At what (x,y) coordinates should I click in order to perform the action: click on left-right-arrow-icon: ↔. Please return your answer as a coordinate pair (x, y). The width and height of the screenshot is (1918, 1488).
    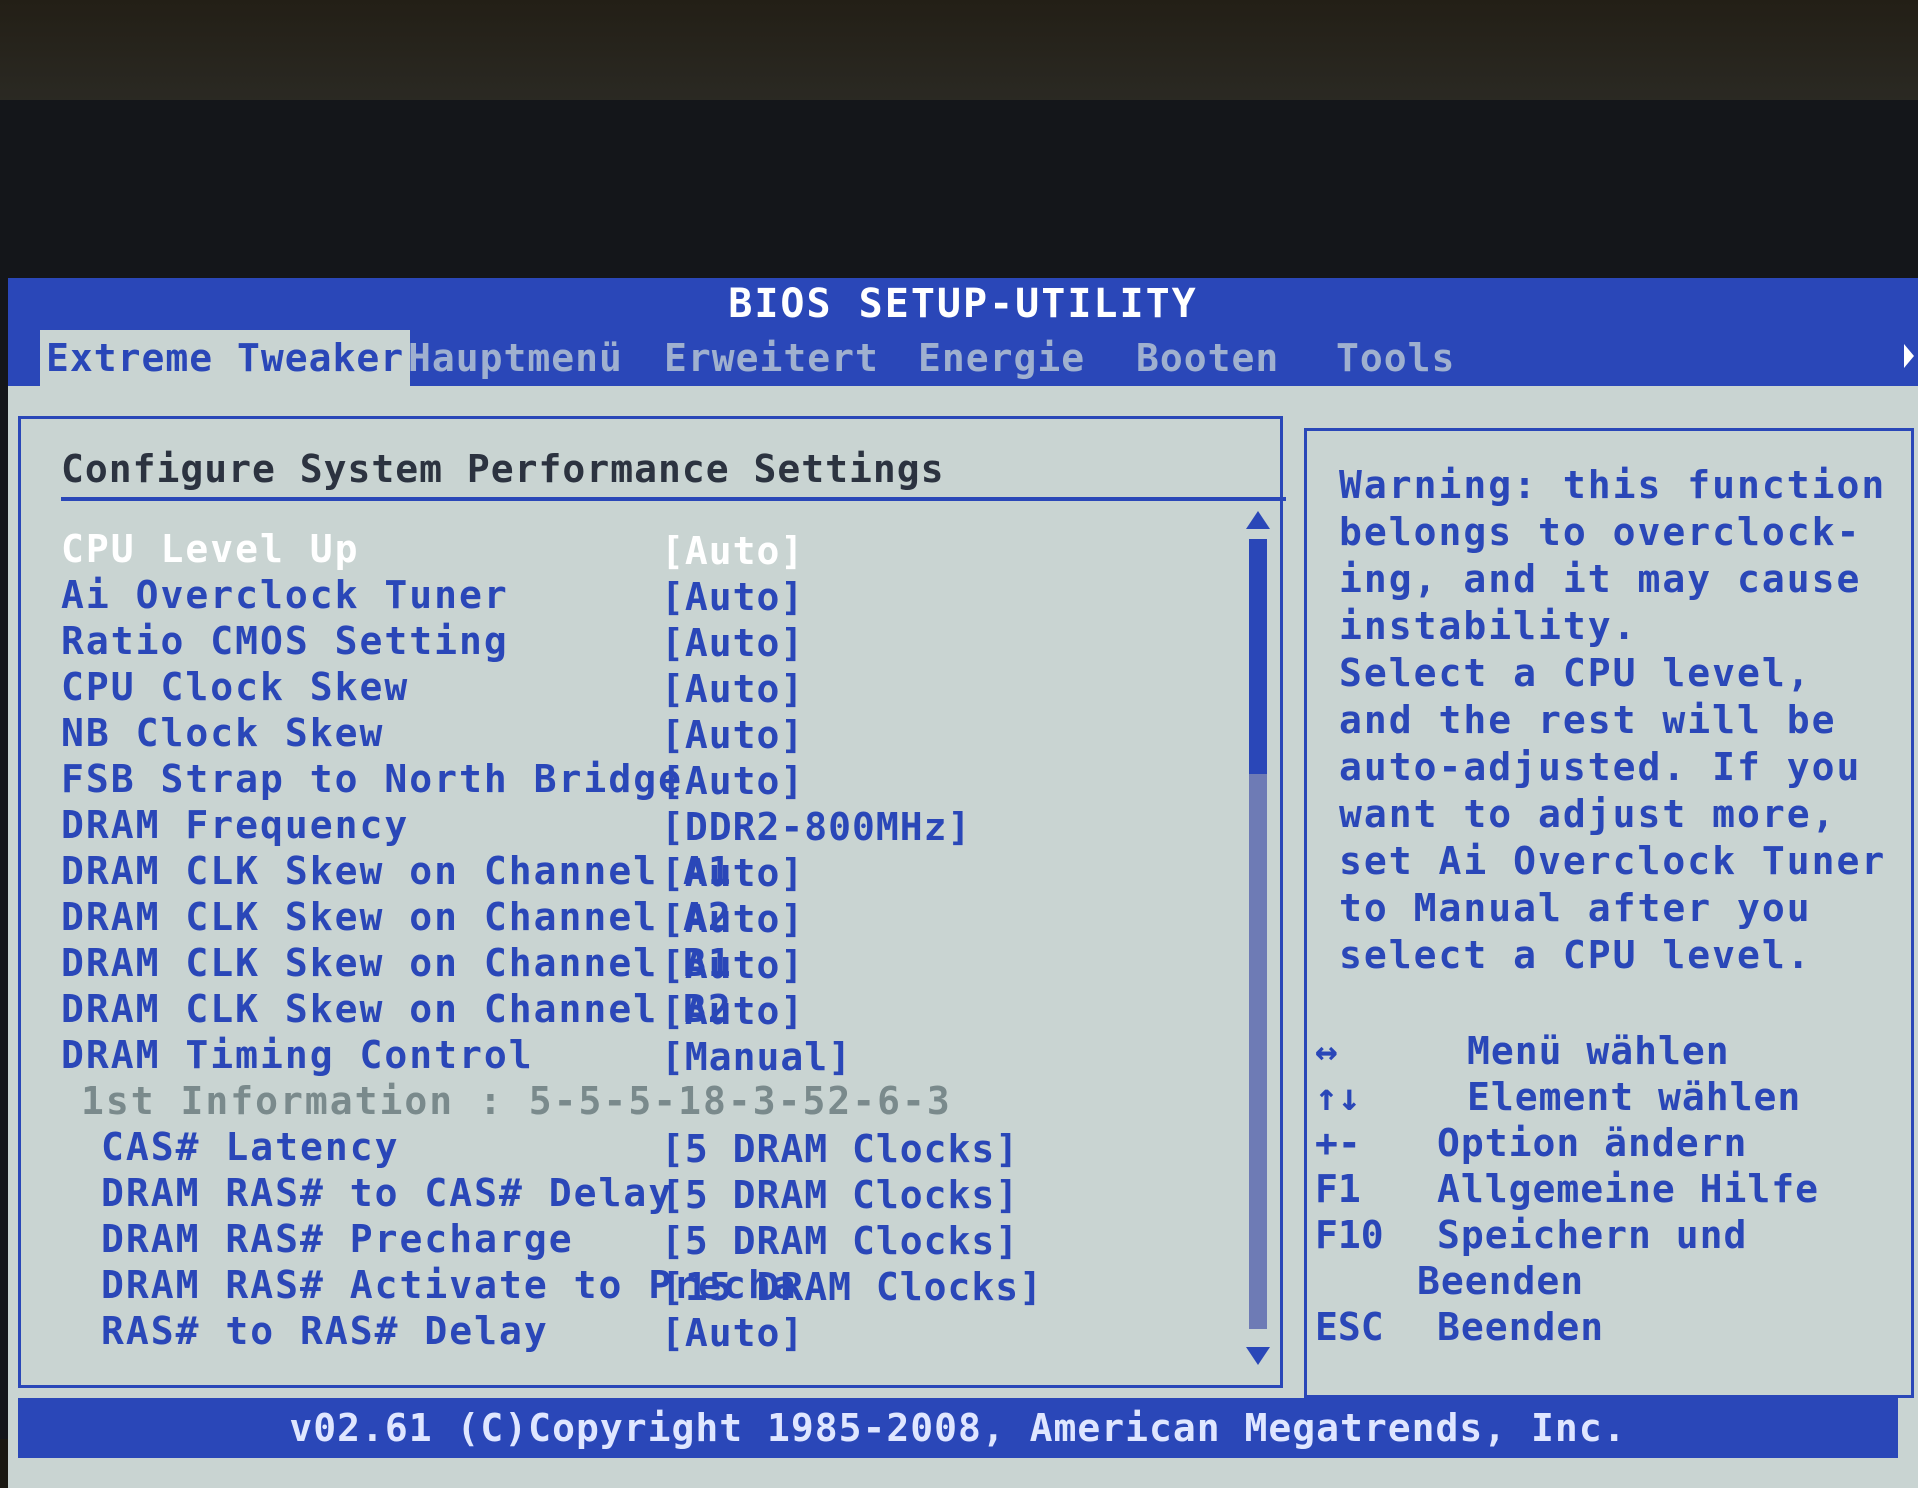
    Looking at the image, I should click on (1326, 1051).